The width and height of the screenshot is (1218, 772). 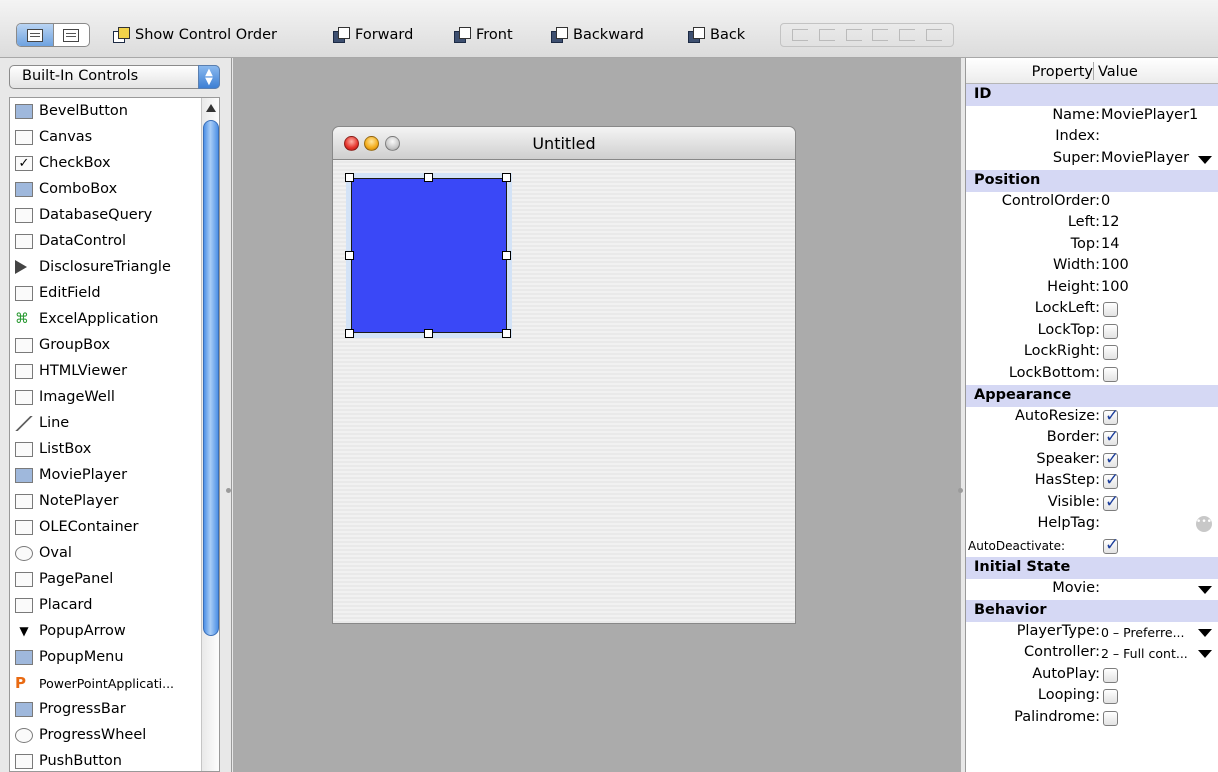 I want to click on palette-item-canvas: Canvas, so click(x=105, y=137).